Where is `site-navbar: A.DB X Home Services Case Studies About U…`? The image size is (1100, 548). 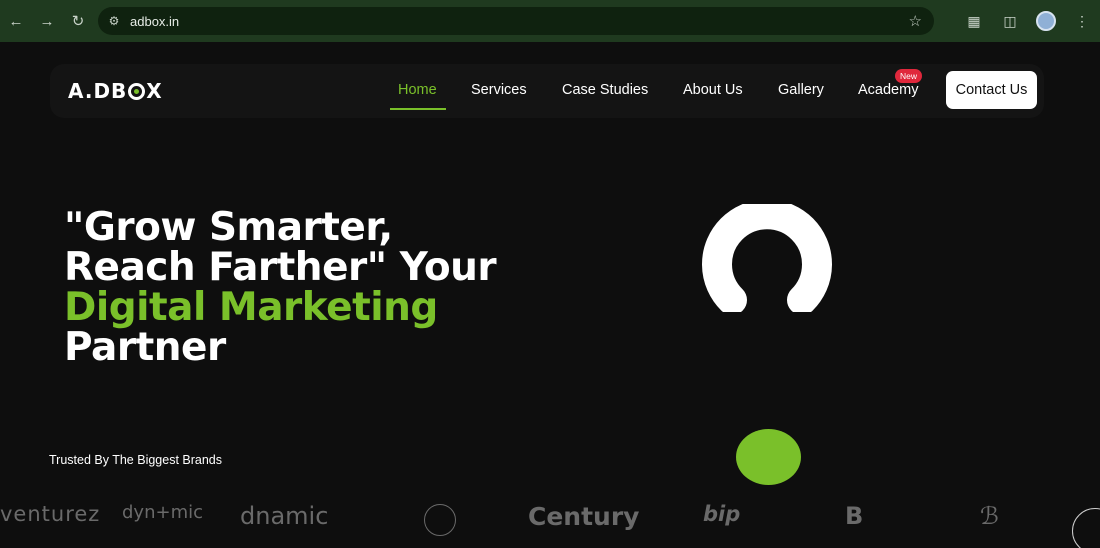 site-navbar: A.DB X Home Services Case Studies About U… is located at coordinates (547, 91).